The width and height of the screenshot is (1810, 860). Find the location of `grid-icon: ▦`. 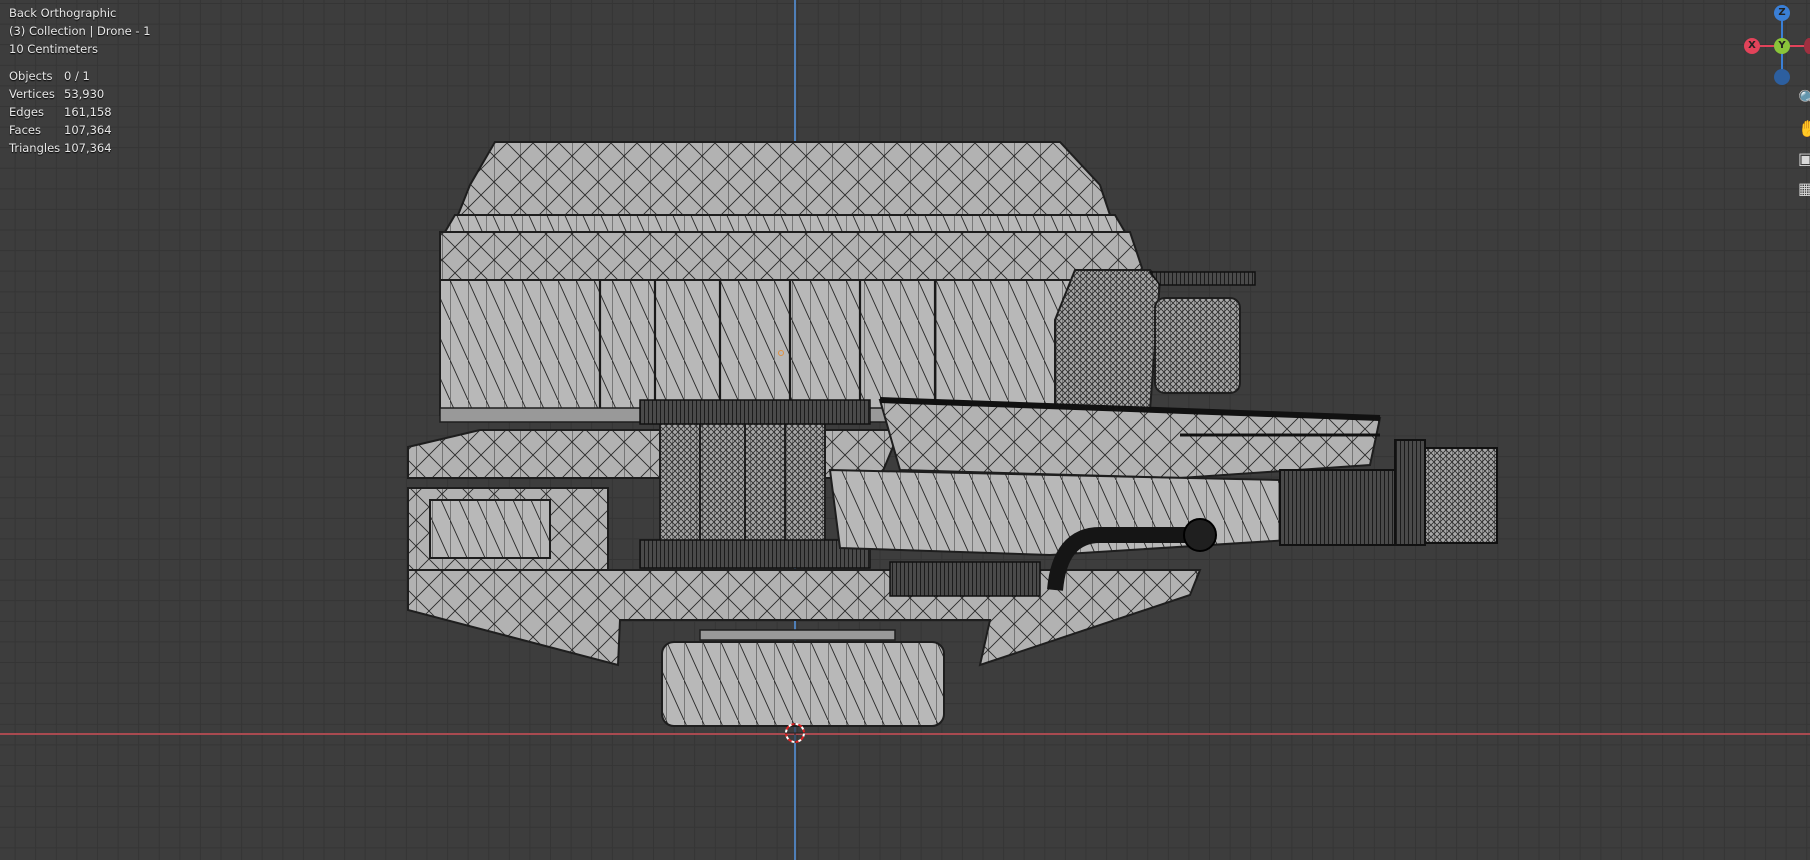

grid-icon: ▦ is located at coordinates (1804, 189).